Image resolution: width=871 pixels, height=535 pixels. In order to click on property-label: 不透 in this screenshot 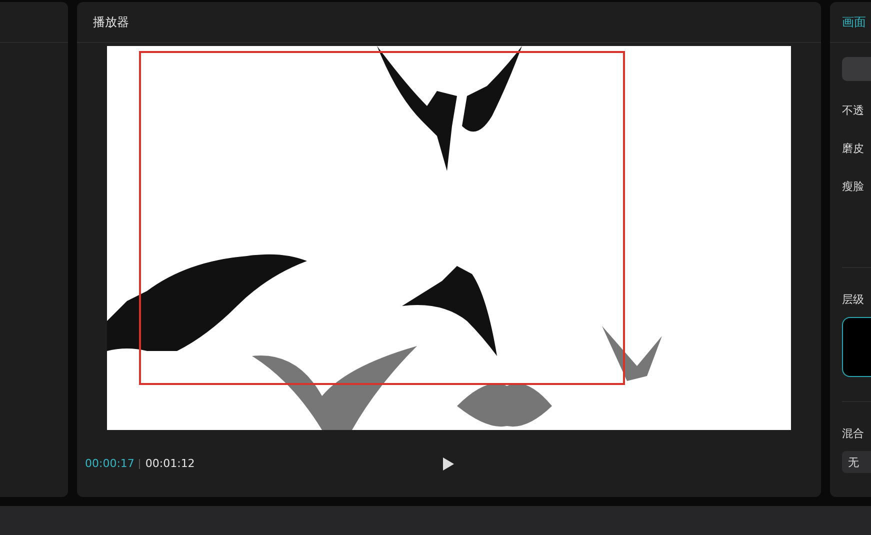, I will do `click(853, 111)`.